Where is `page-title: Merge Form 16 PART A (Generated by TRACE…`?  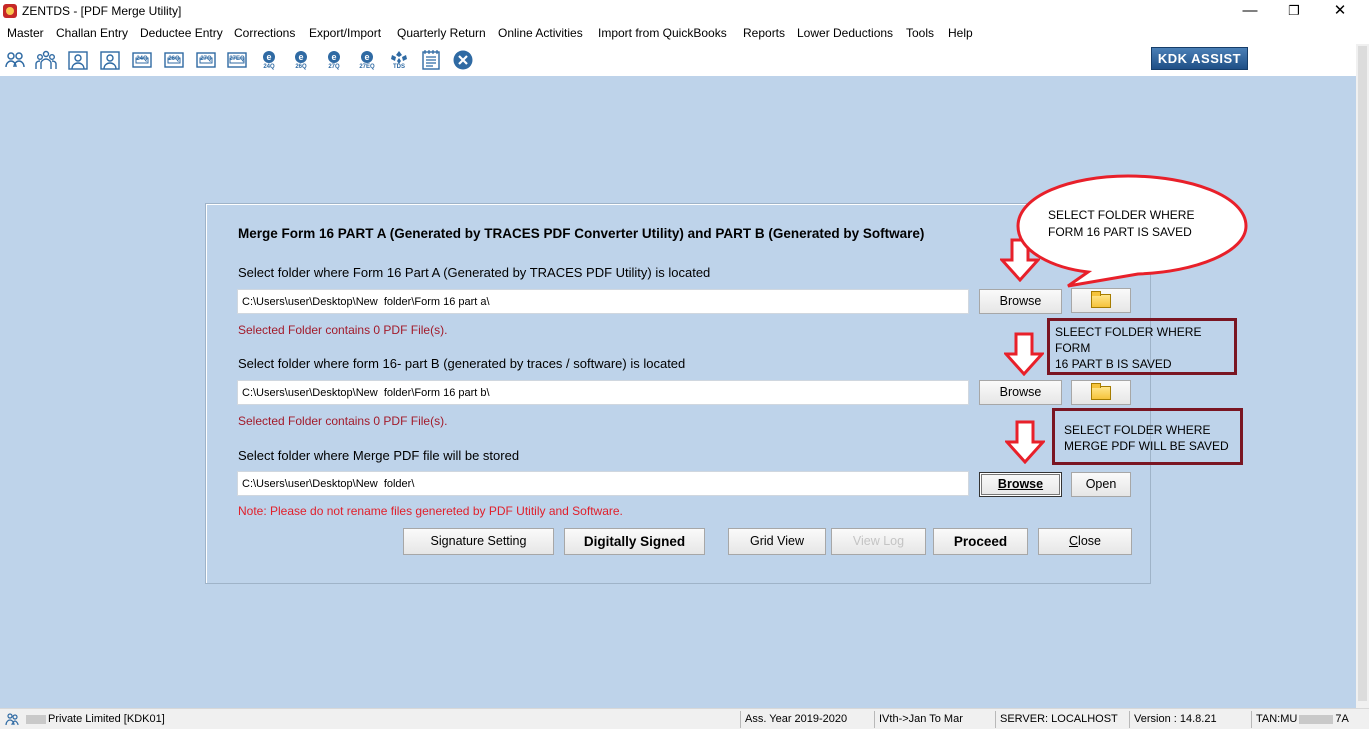
page-title: Merge Form 16 PART A (Generated by TRACE… is located at coordinates (581, 233).